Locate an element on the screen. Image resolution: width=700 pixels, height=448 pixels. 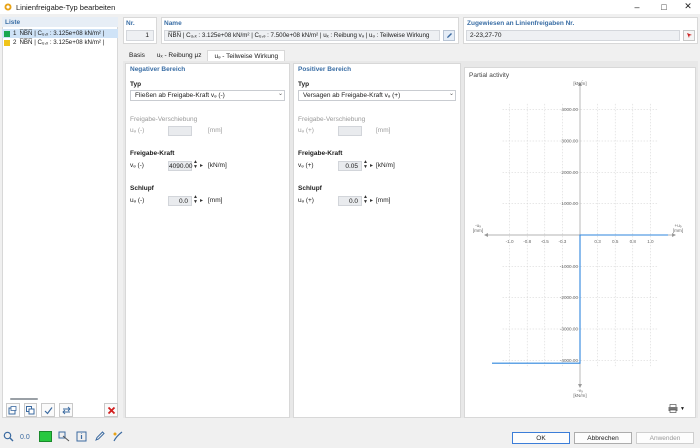
negative-header: Negativer Bereich is located at coordinates (158, 69).